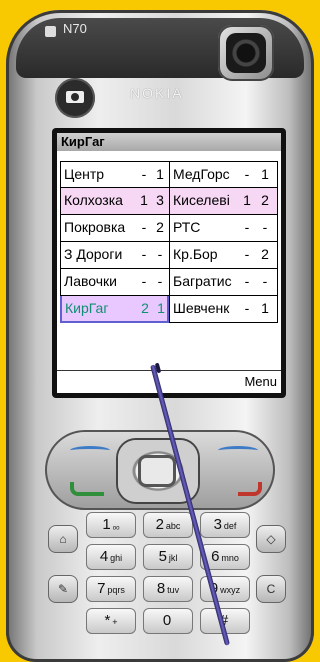 Image resolution: width=320 pixels, height=662 pixels. What do you see at coordinates (173, 558) in the screenshot?
I see `key-letters: jkl` at bounding box center [173, 558].